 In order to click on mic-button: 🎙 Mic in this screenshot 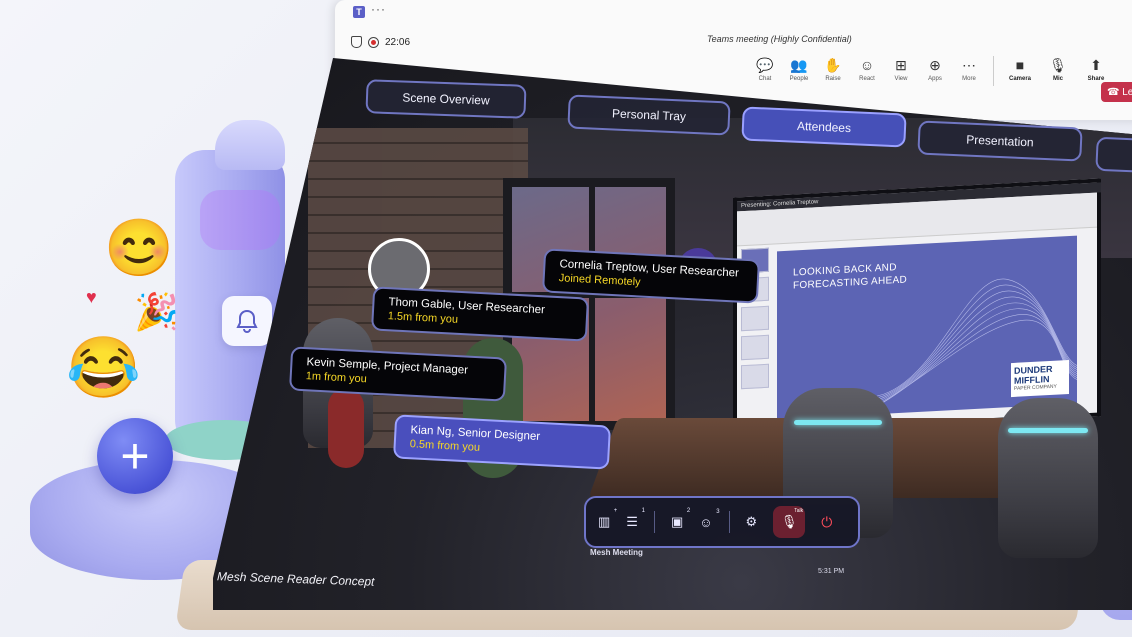, I will do `click(1058, 71)`.